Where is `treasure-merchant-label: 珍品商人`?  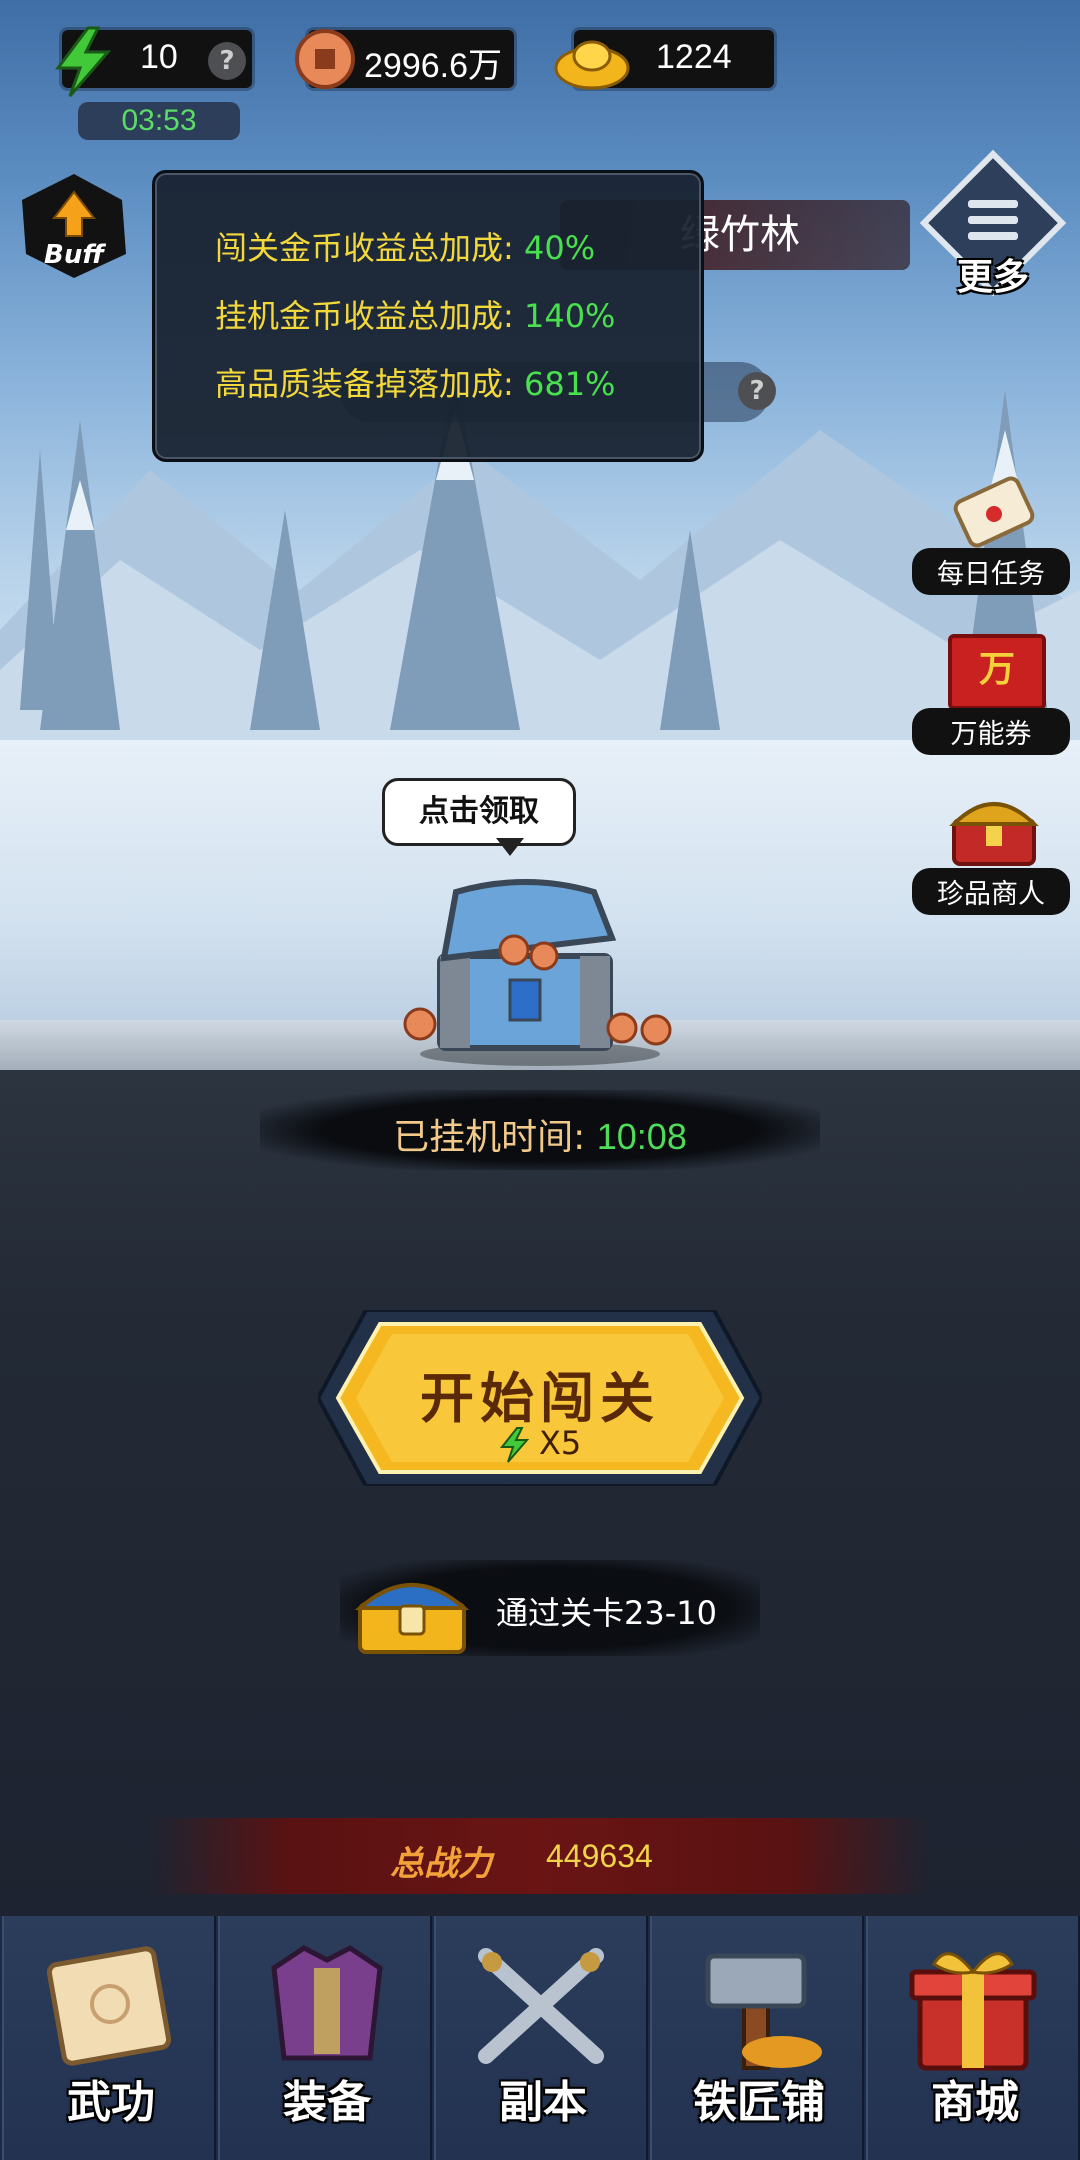
treasure-merchant-label: 珍品商人 is located at coordinates (991, 891).